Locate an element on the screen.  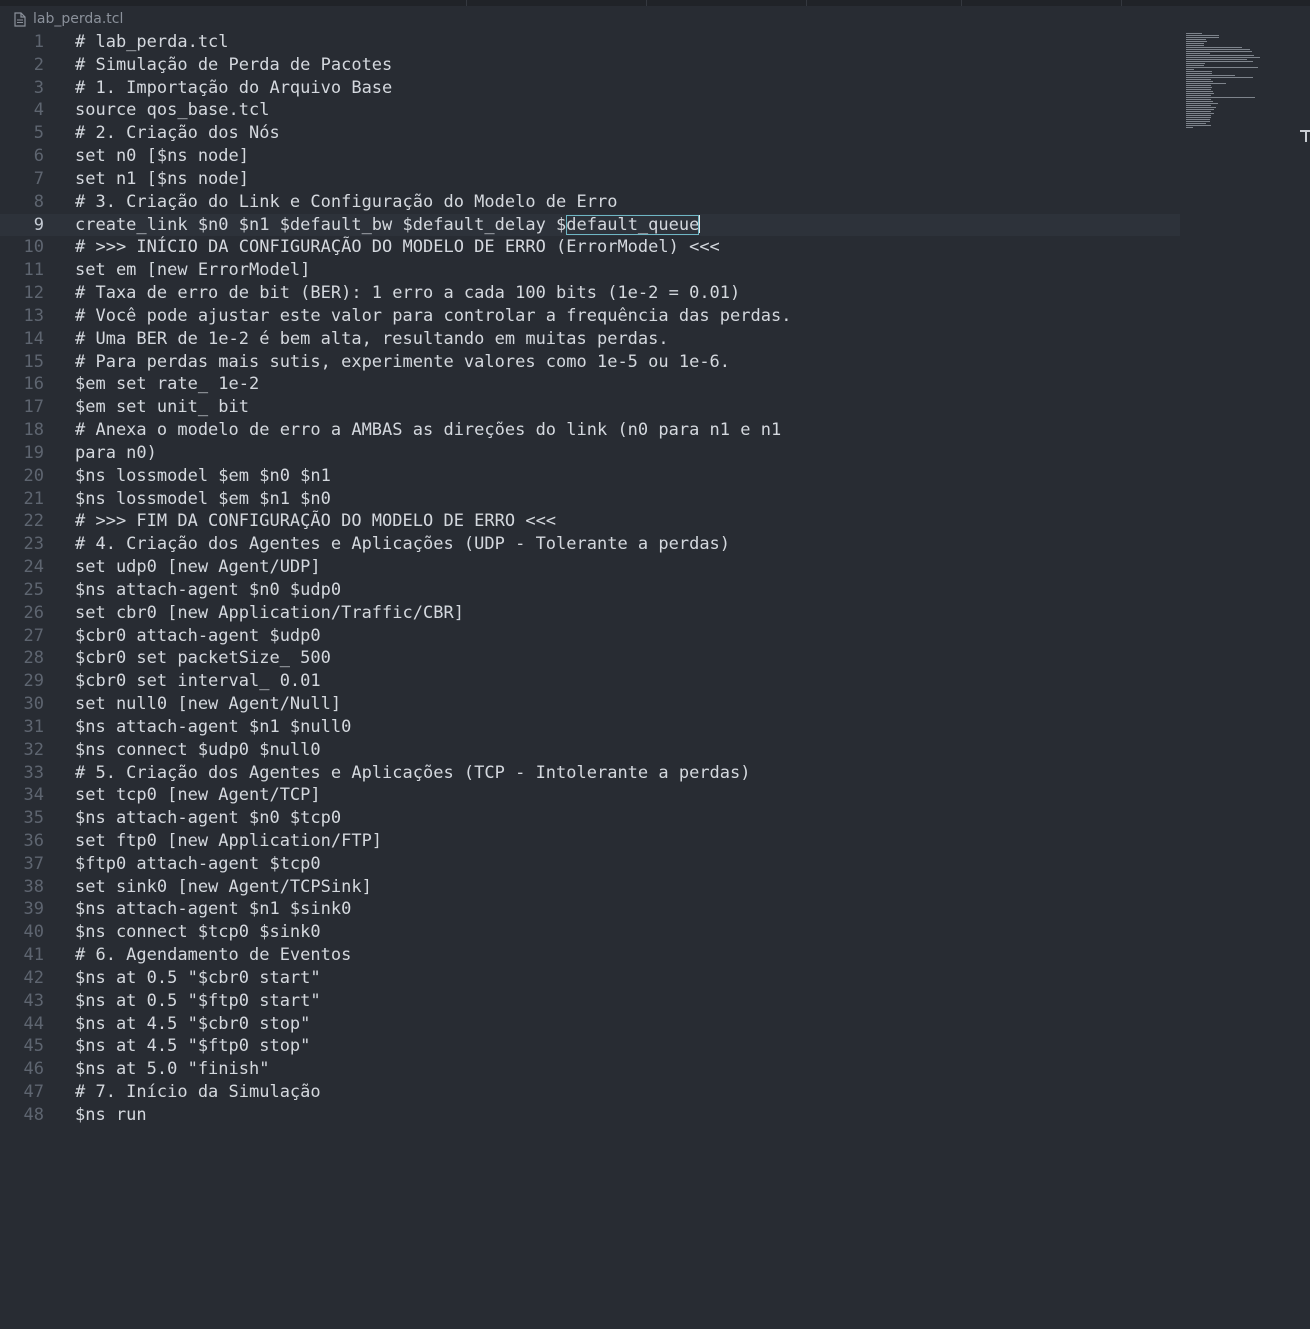
code-line: 46 $ns at 5.0 "finish" is located at coordinates (590, 1069).